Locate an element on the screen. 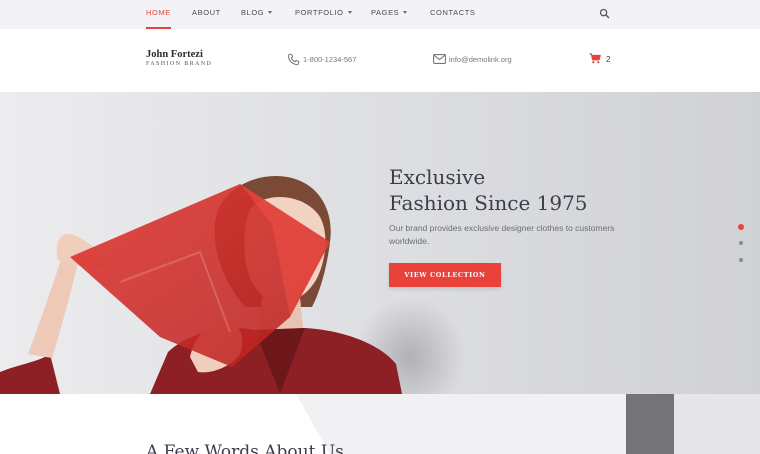 Image resolution: width=760 pixels, height=454 pixels. hero-title-line: Fashion Since 1975 is located at coordinates (488, 203).